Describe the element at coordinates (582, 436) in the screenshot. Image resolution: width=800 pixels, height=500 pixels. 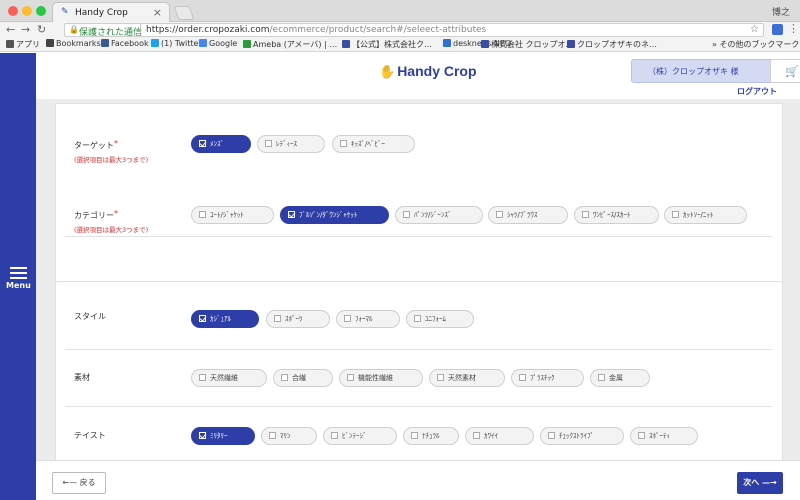
I see `taste-option-chip: ﾁｪｯｸｽﾄﾗｲﾌﾟ` at that location.